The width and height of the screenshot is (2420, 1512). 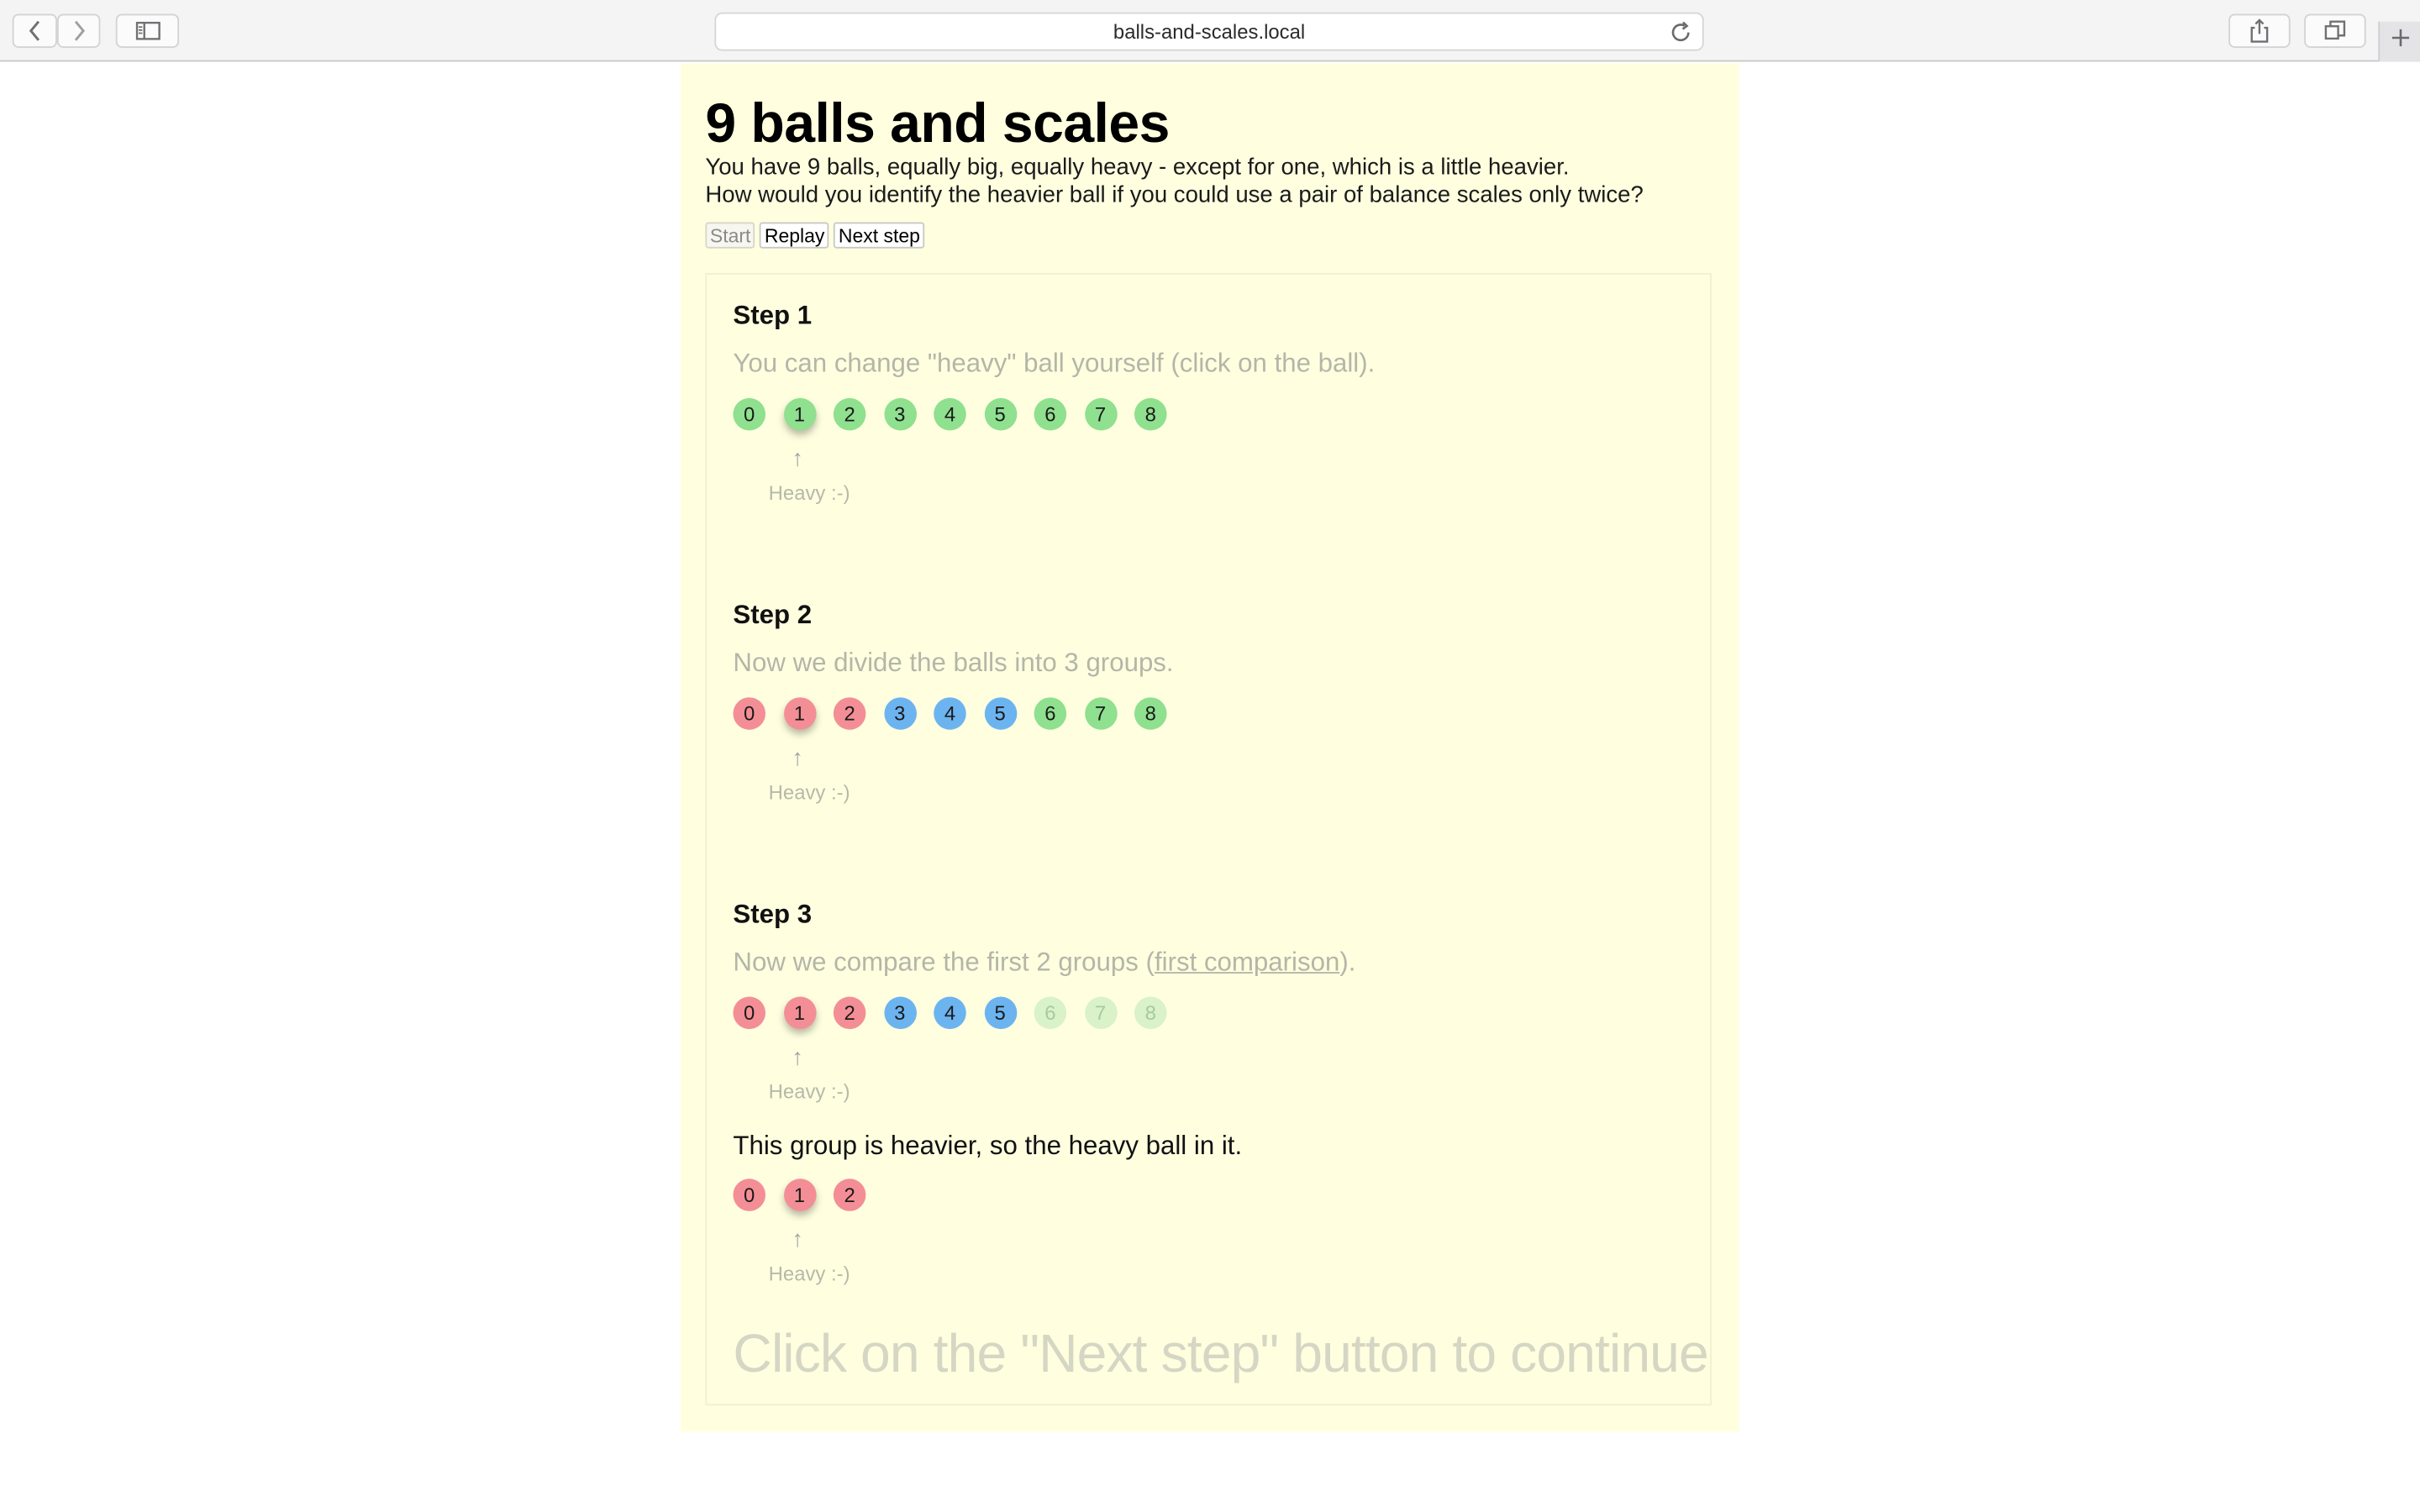 I want to click on plus-icon, so click(x=2400, y=41).